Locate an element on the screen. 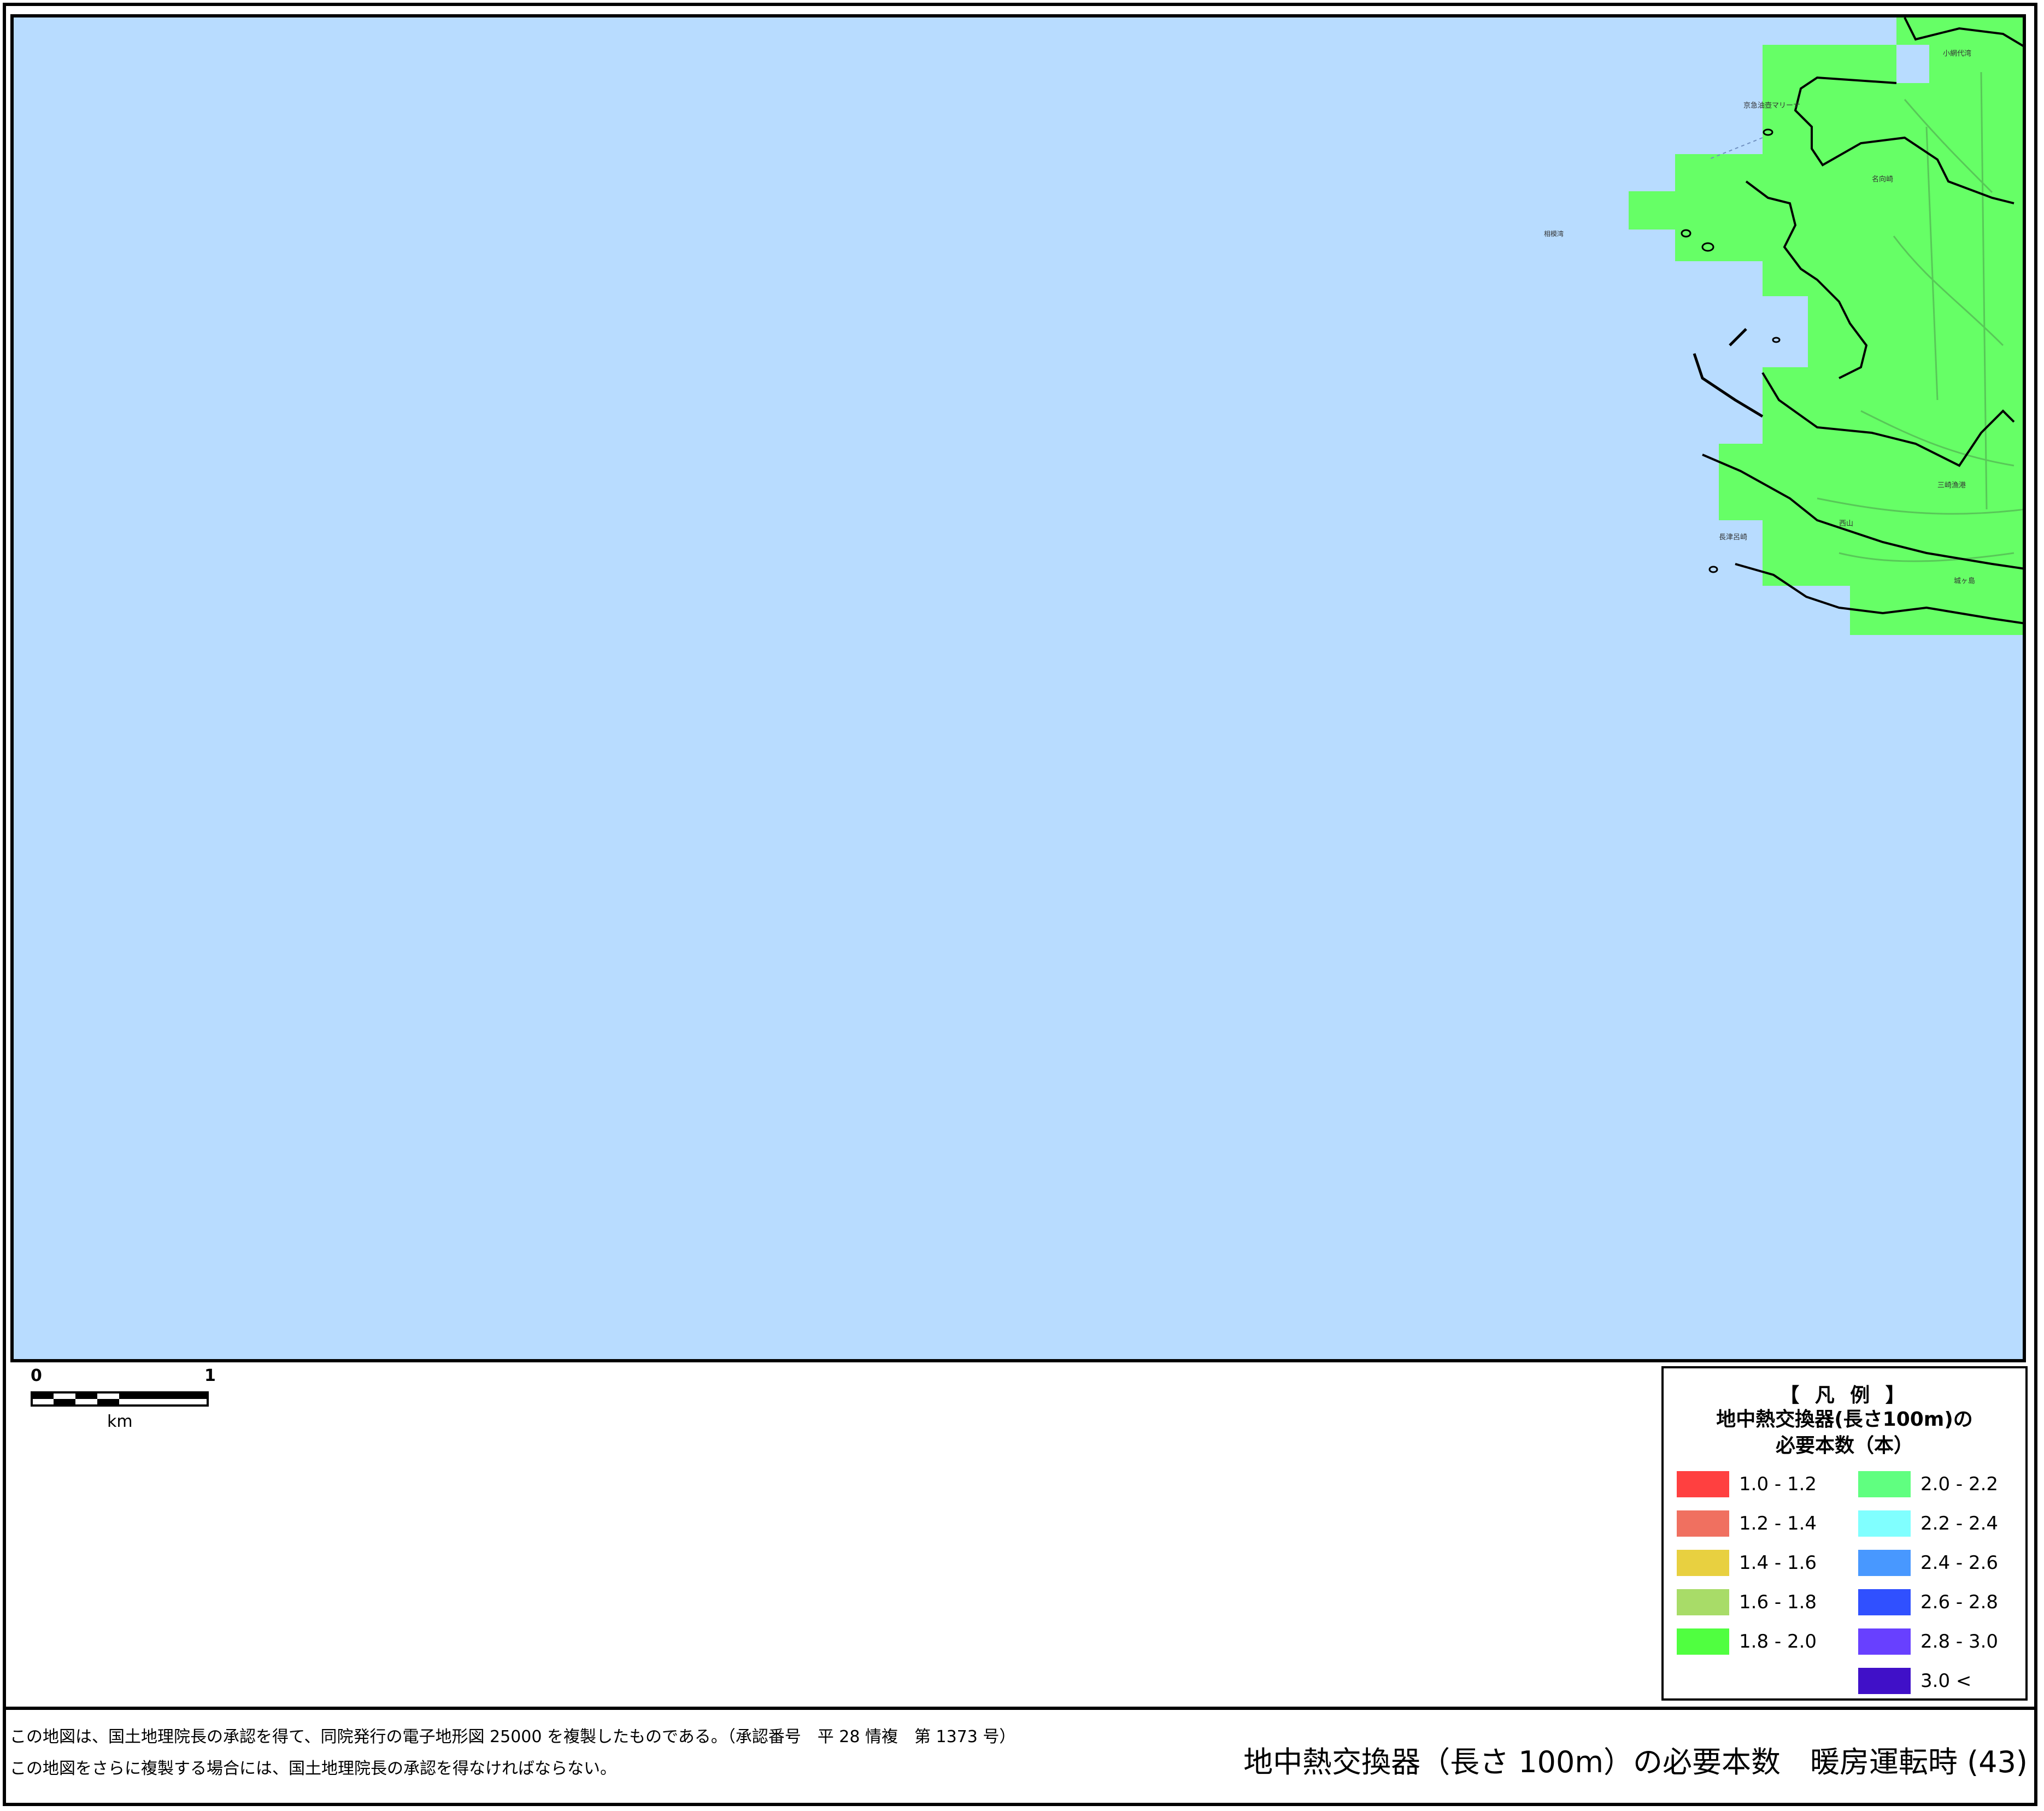  footer-divider is located at coordinates (1020, 1708).